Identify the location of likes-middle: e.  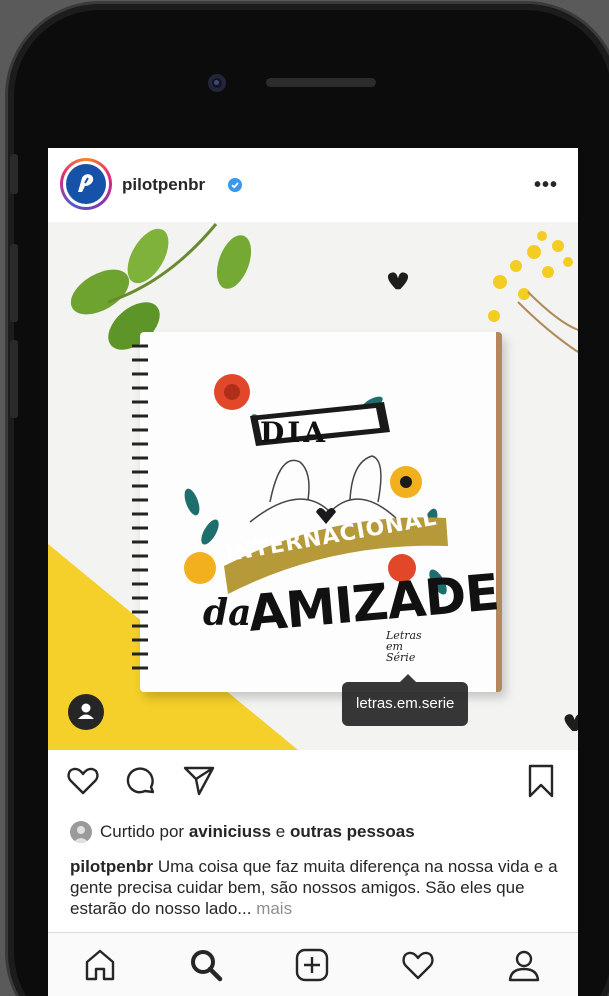
(280, 831).